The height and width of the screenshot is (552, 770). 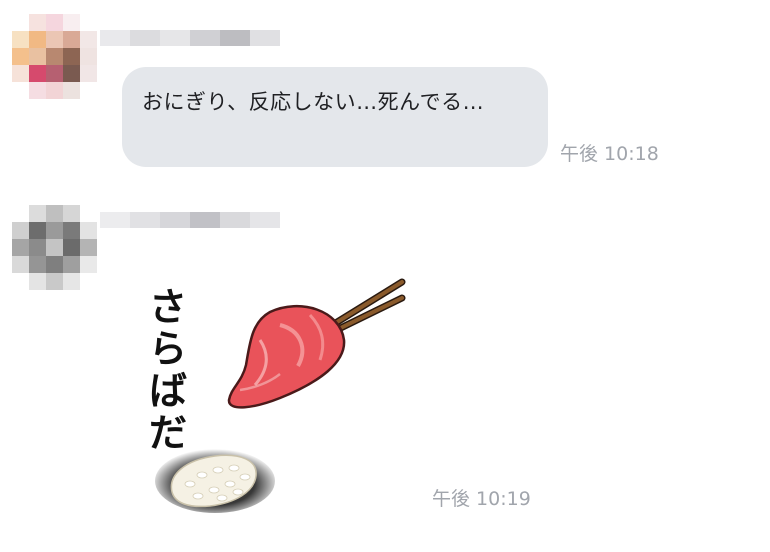 What do you see at coordinates (168, 433) in the screenshot?
I see `svg-text: だ` at bounding box center [168, 433].